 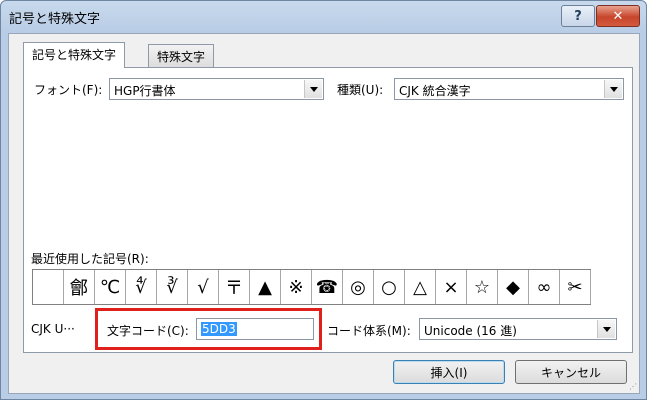 What do you see at coordinates (53, 329) in the screenshot?
I see `character-name: CJK U···` at bounding box center [53, 329].